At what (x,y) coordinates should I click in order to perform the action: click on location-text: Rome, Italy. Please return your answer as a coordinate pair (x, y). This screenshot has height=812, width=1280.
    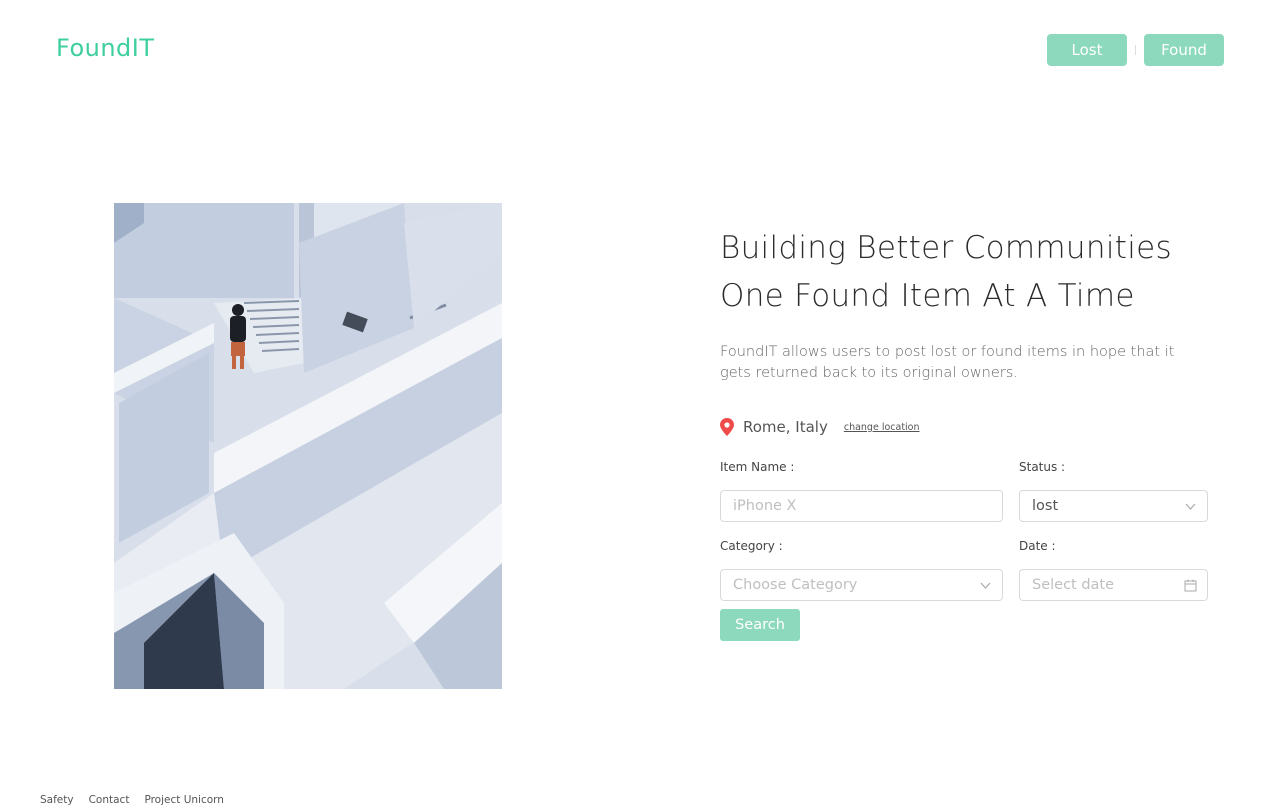
    Looking at the image, I should click on (785, 427).